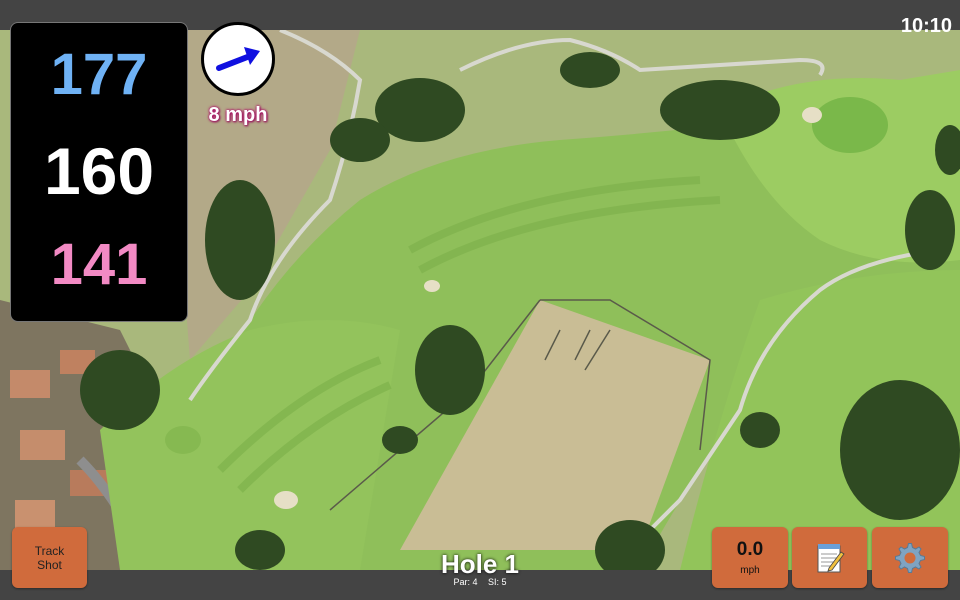 The width and height of the screenshot is (960, 600). I want to click on track-shot-label-line1: Track, so click(49, 550).